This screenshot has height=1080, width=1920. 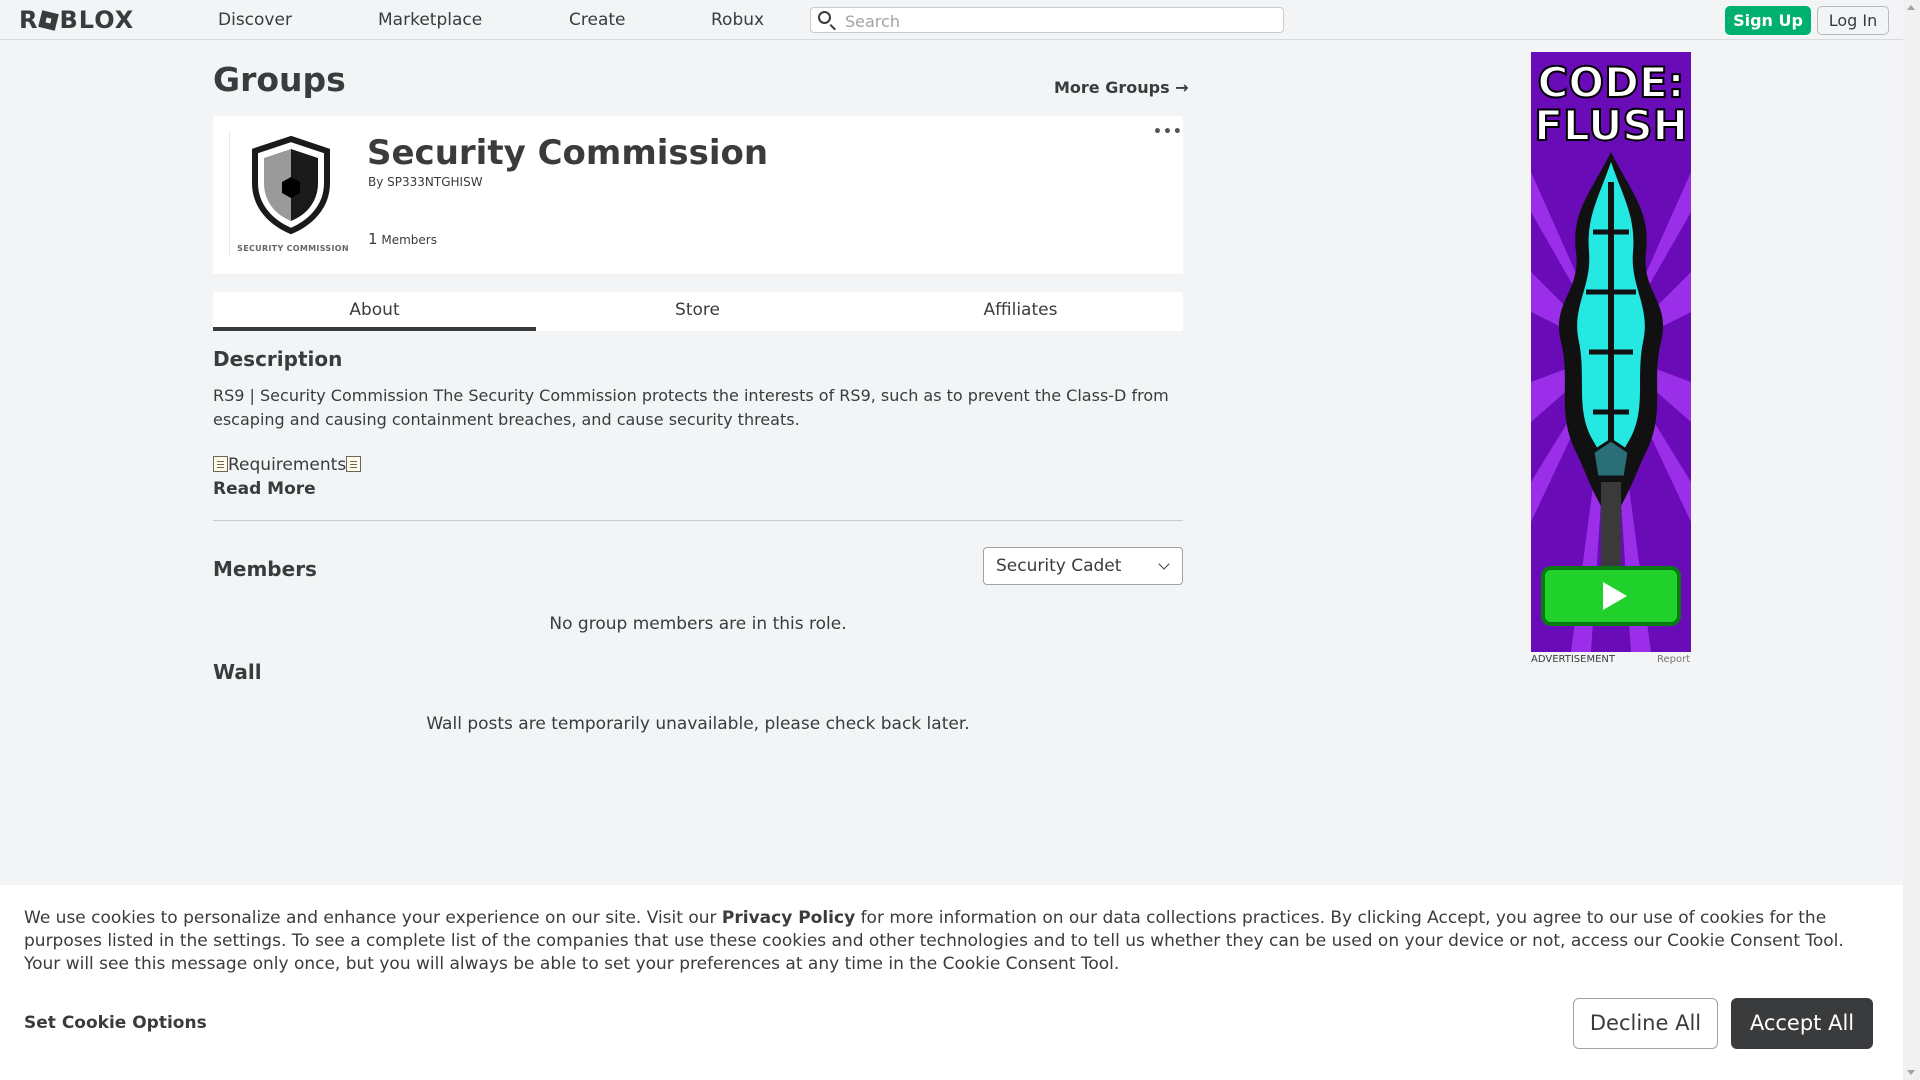 What do you see at coordinates (237, 672) in the screenshot?
I see `wall-heading: Wall` at bounding box center [237, 672].